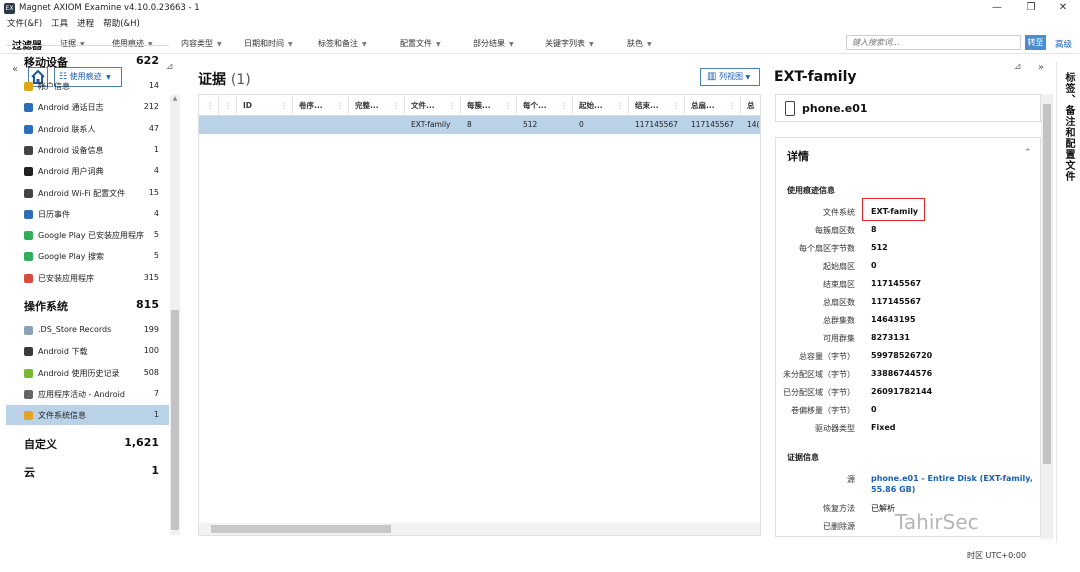 The width and height of the screenshot is (1080, 572). Describe the element at coordinates (1031, 8) in the screenshot. I see `maximize-button: ❐` at that location.